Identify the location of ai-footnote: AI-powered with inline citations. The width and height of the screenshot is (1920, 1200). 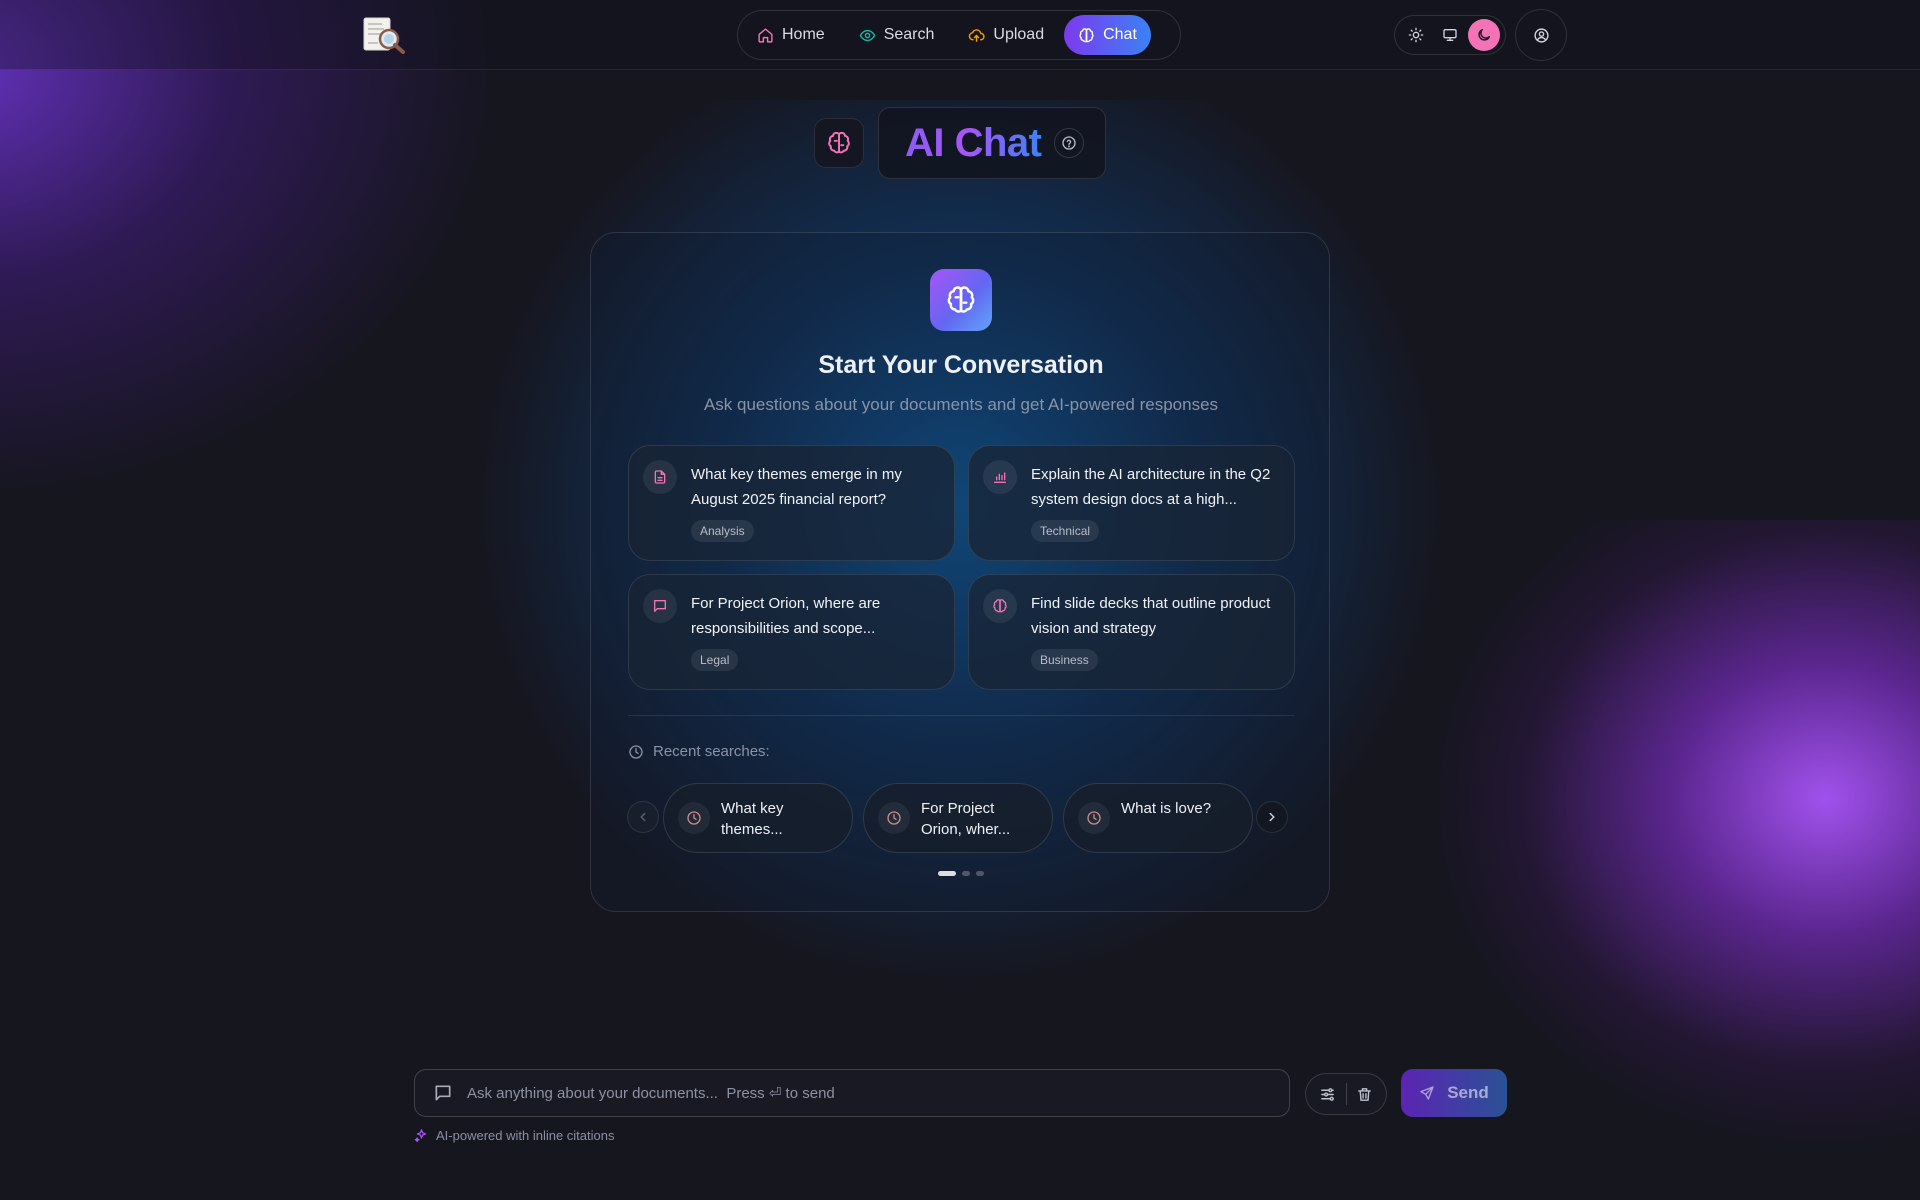
(514, 1135).